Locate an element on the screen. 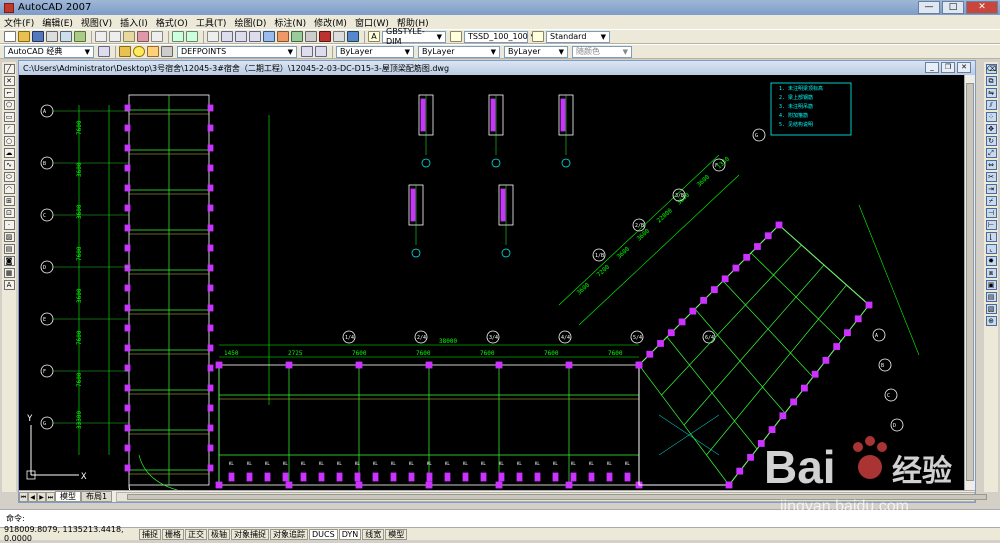 The image size is (1000, 543). menu-format: 格式(O) is located at coordinates (172, 22).